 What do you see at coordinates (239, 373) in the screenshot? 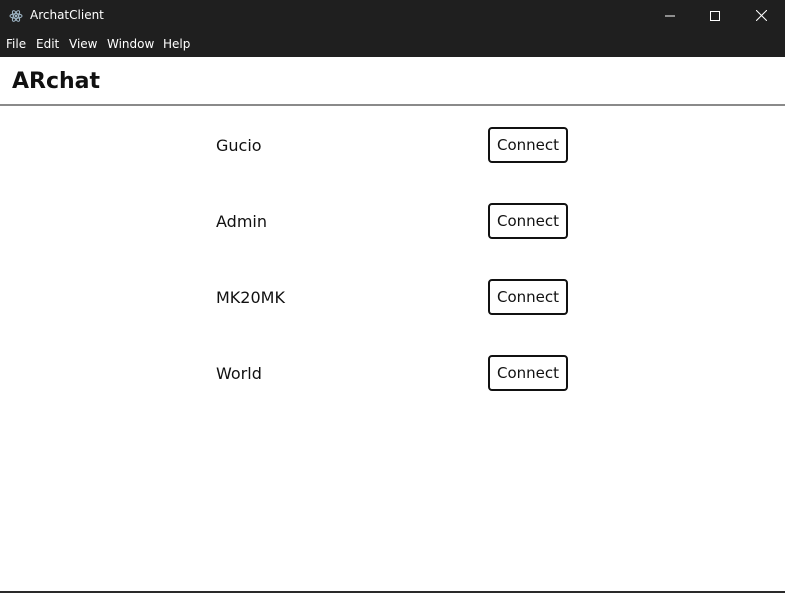
I see `contact-name: World` at bounding box center [239, 373].